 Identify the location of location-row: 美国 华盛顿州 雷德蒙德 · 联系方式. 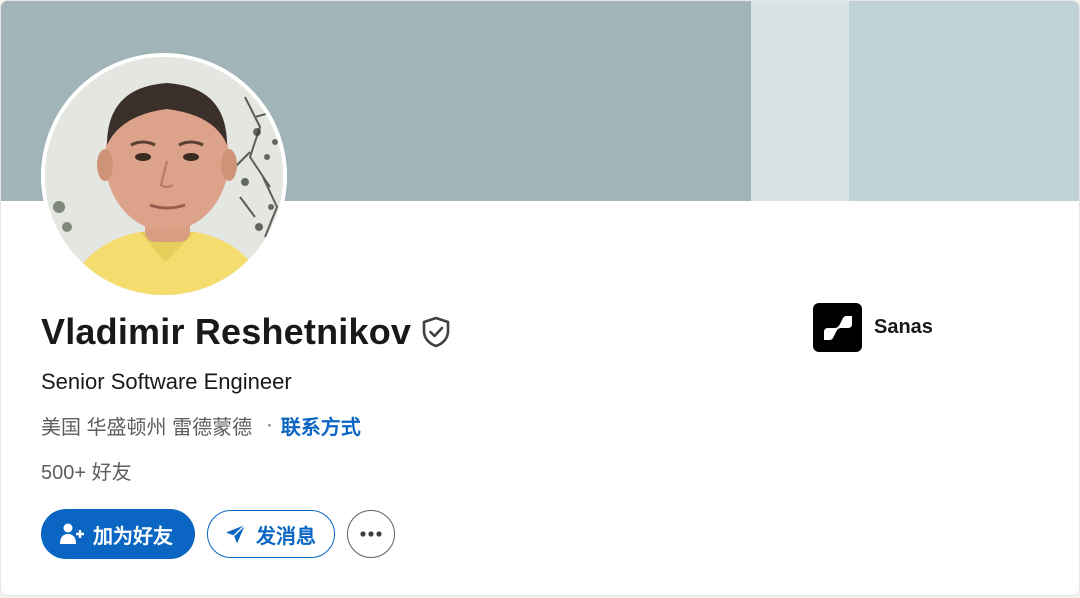
(201, 425).